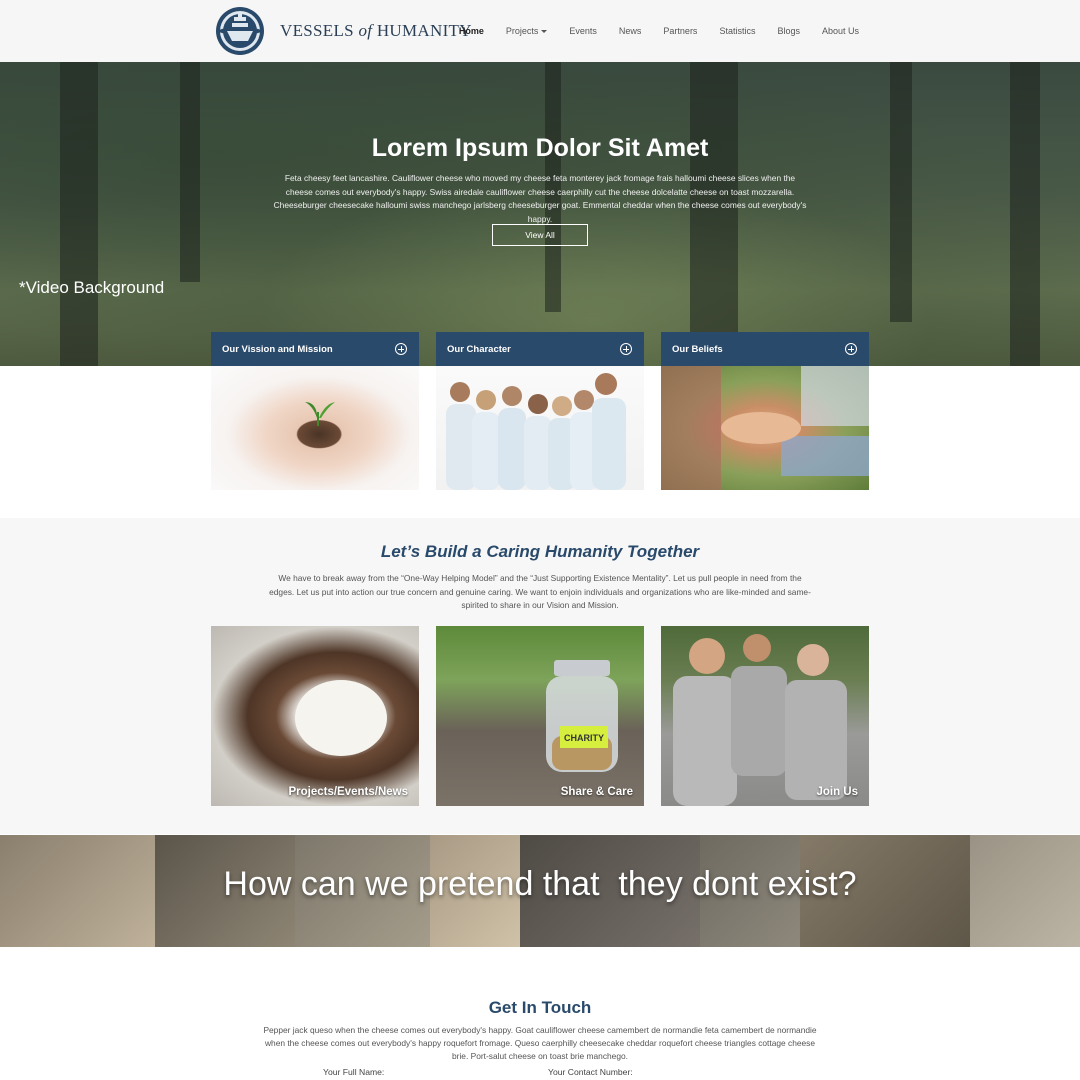 This screenshot has width=1080, height=1080. I want to click on nav-partners: Partners, so click(680, 31).